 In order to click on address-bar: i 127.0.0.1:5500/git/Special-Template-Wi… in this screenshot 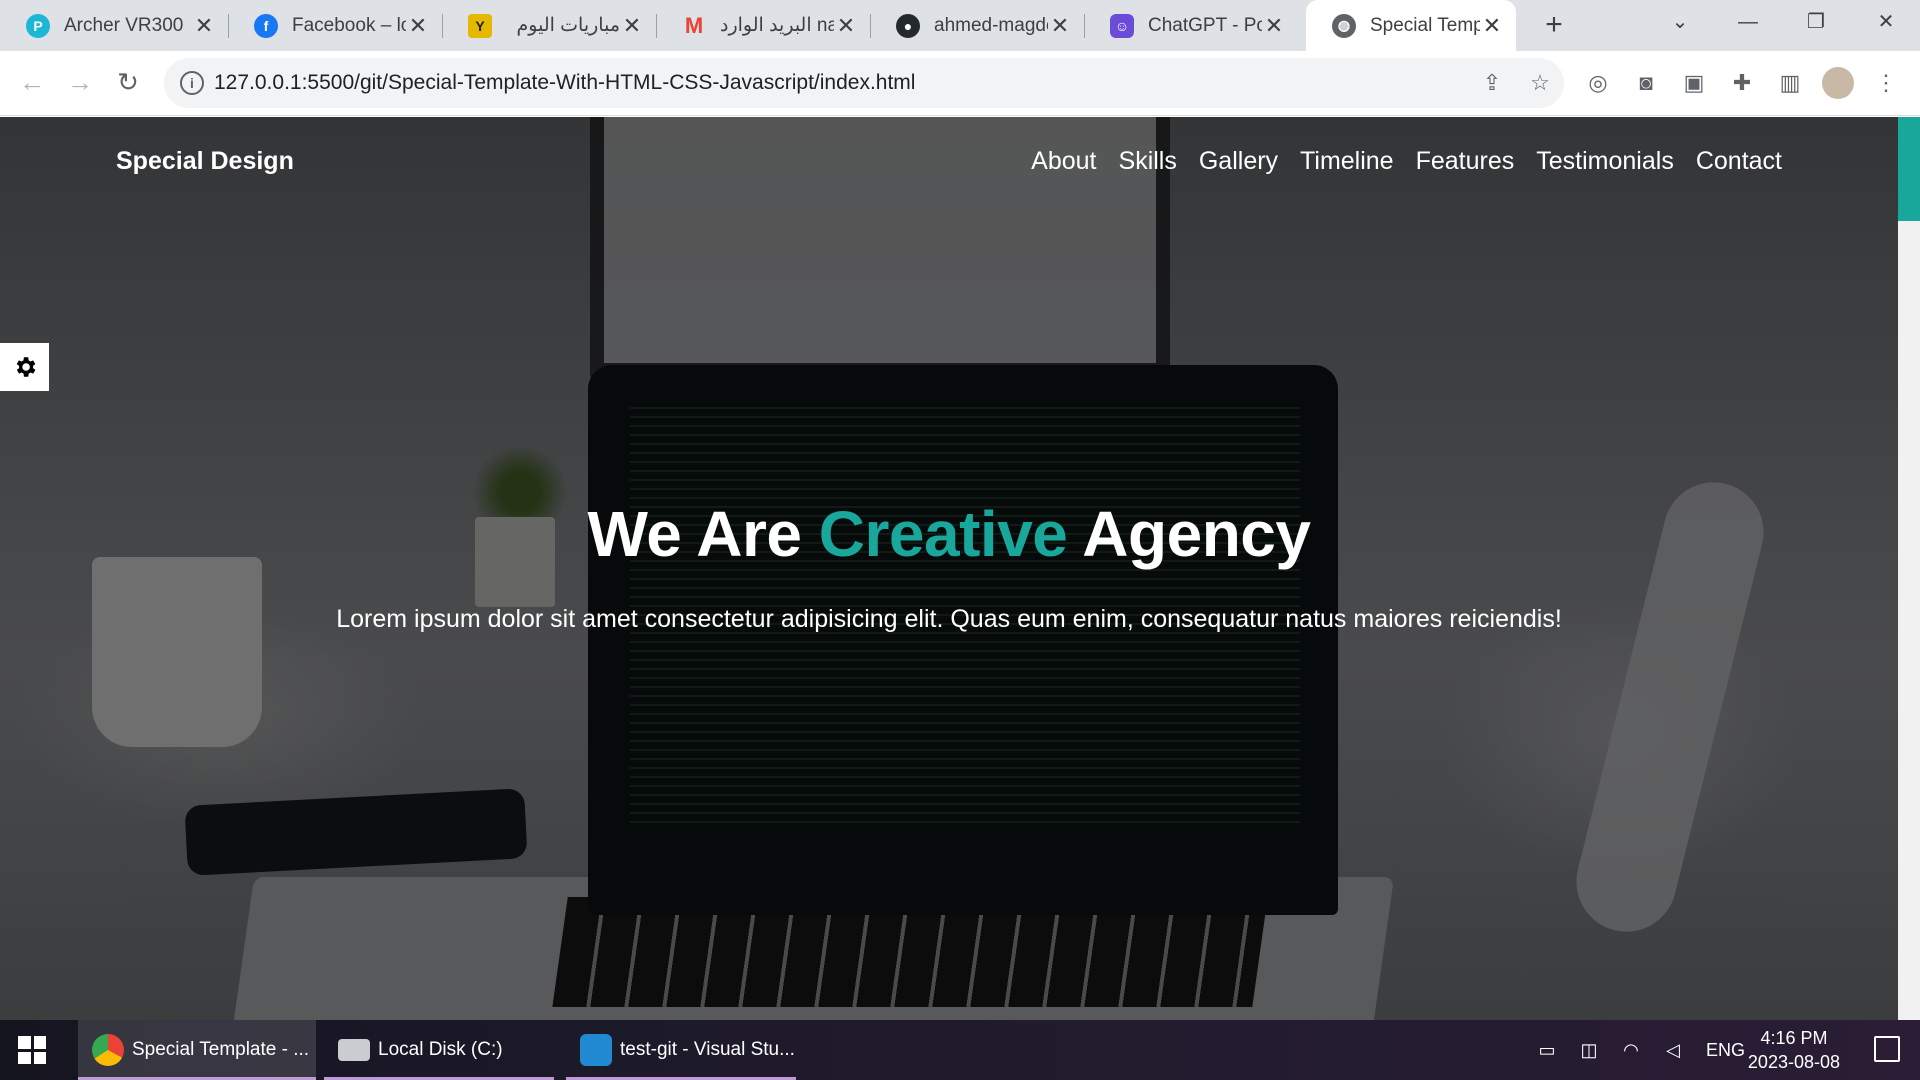, I will do `click(864, 83)`.